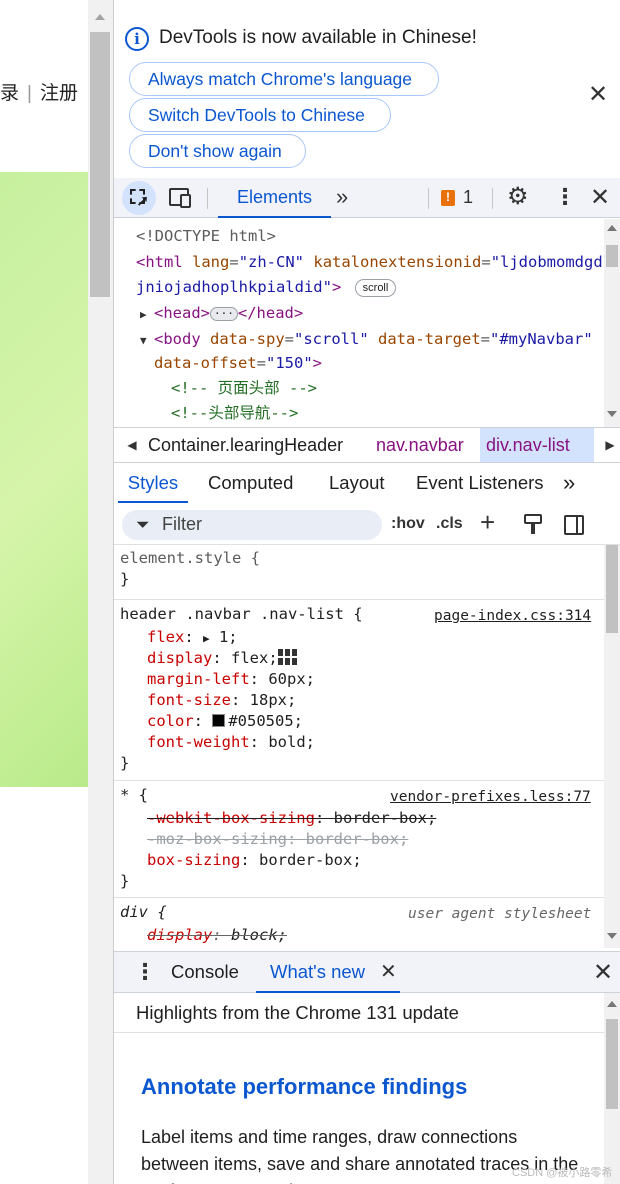 This screenshot has width=620, height=1184. What do you see at coordinates (537, 445) in the screenshot?
I see `breadcrumb-item-selected: div.nav-list` at bounding box center [537, 445].